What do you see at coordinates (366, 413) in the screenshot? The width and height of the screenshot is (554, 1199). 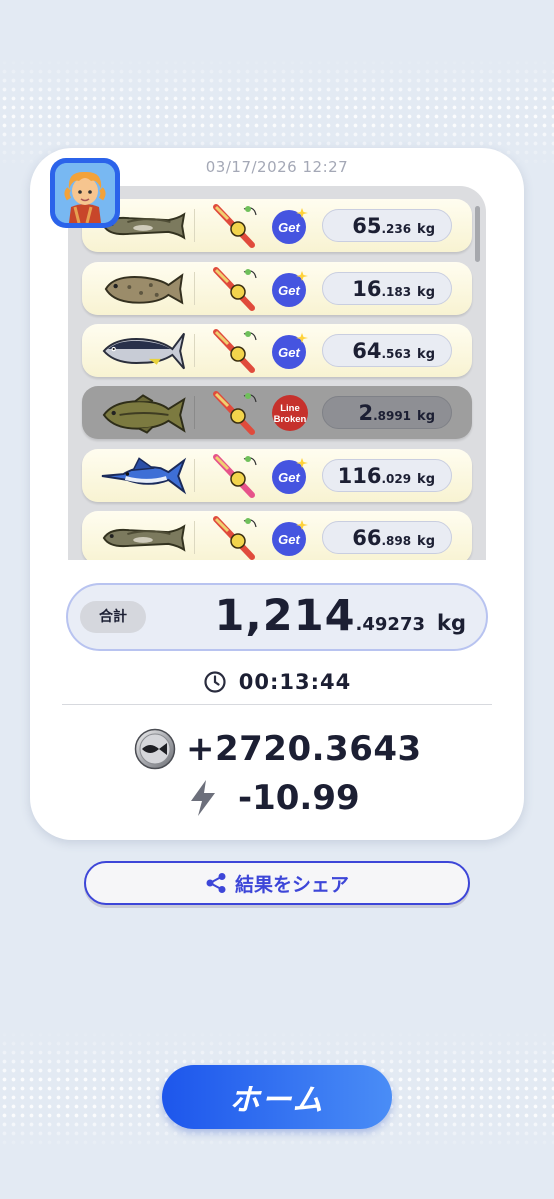 I see `catch-weight-int: 2` at bounding box center [366, 413].